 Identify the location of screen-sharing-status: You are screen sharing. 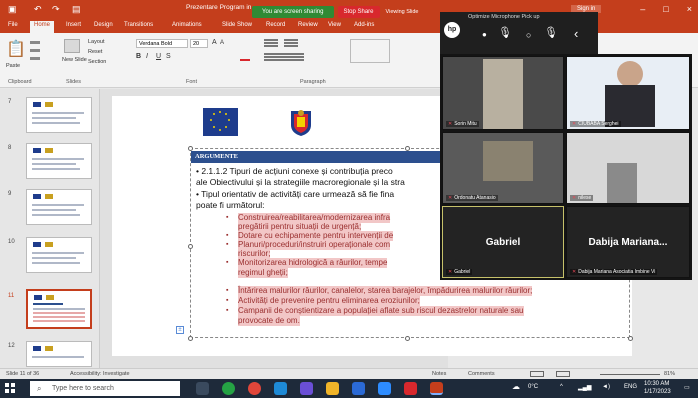
(293, 12).